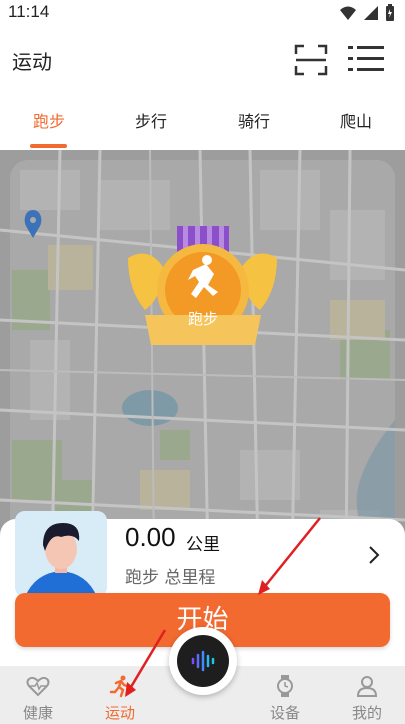  What do you see at coordinates (374, 555) in the screenshot?
I see `chevron-right-icon` at bounding box center [374, 555].